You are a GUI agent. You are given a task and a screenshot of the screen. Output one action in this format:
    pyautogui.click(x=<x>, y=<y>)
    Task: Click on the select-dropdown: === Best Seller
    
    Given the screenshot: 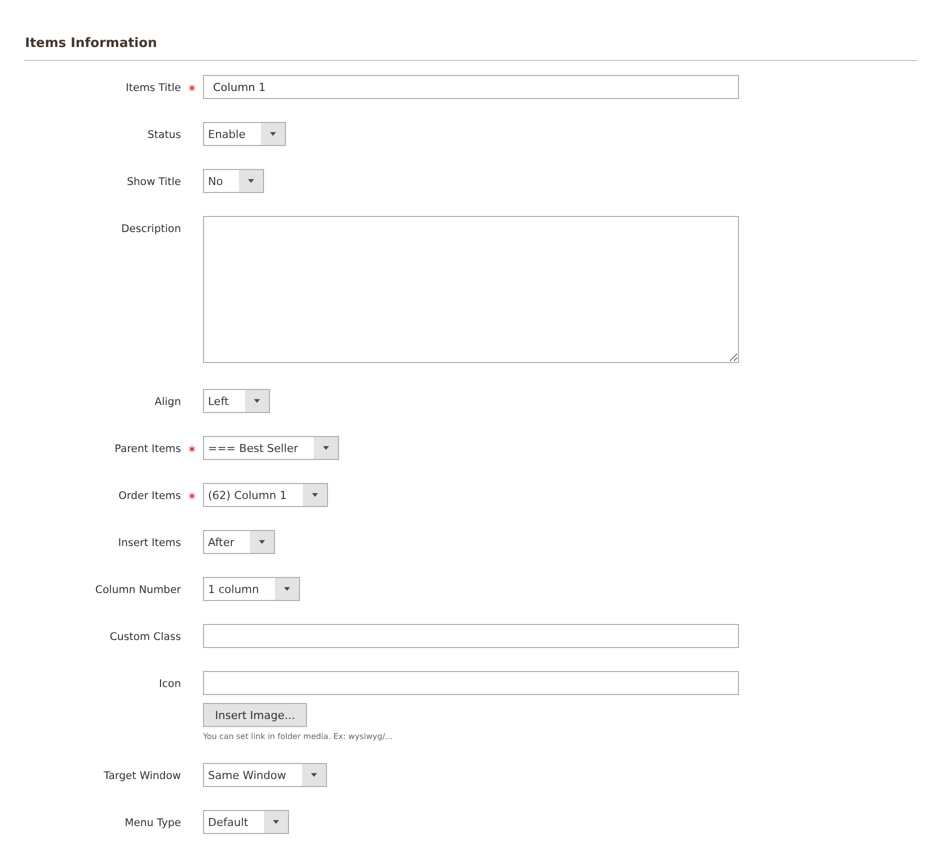 What is the action you would take?
    pyautogui.click(x=271, y=448)
    